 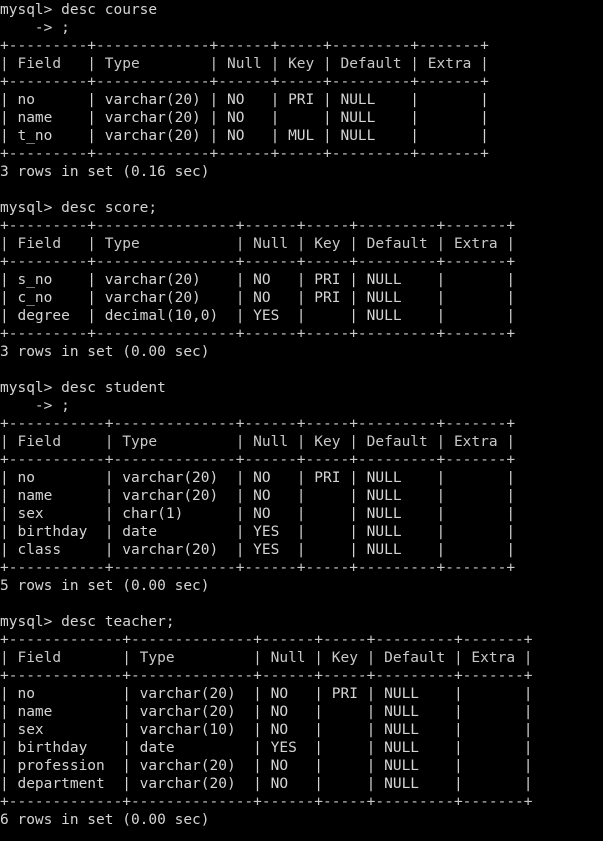 I want to click on command-line-desc-teacher: mysql> desc teacher;, so click(x=301, y=622).